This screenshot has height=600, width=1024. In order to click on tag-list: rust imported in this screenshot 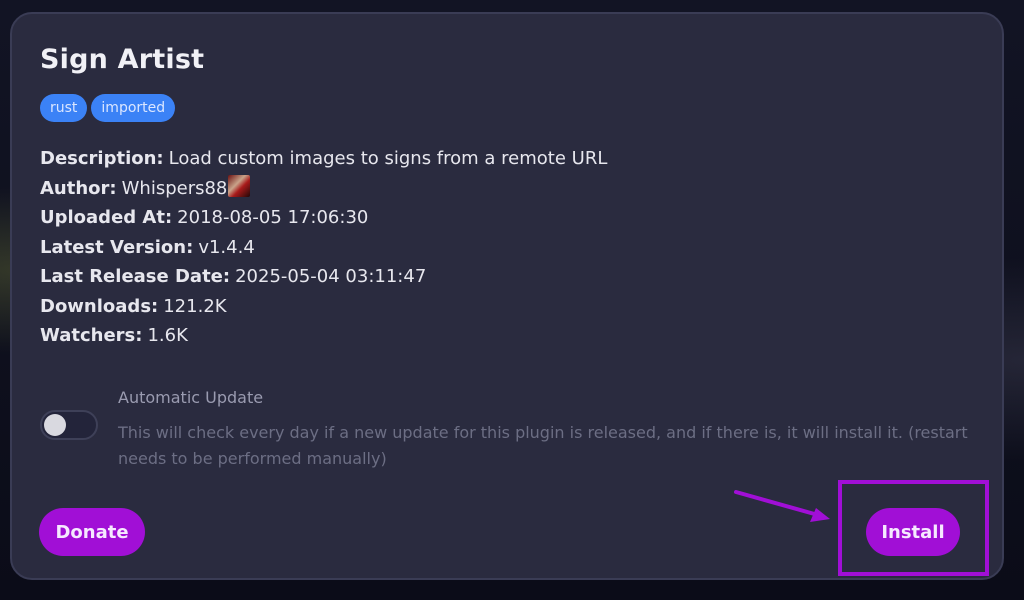, I will do `click(108, 108)`.